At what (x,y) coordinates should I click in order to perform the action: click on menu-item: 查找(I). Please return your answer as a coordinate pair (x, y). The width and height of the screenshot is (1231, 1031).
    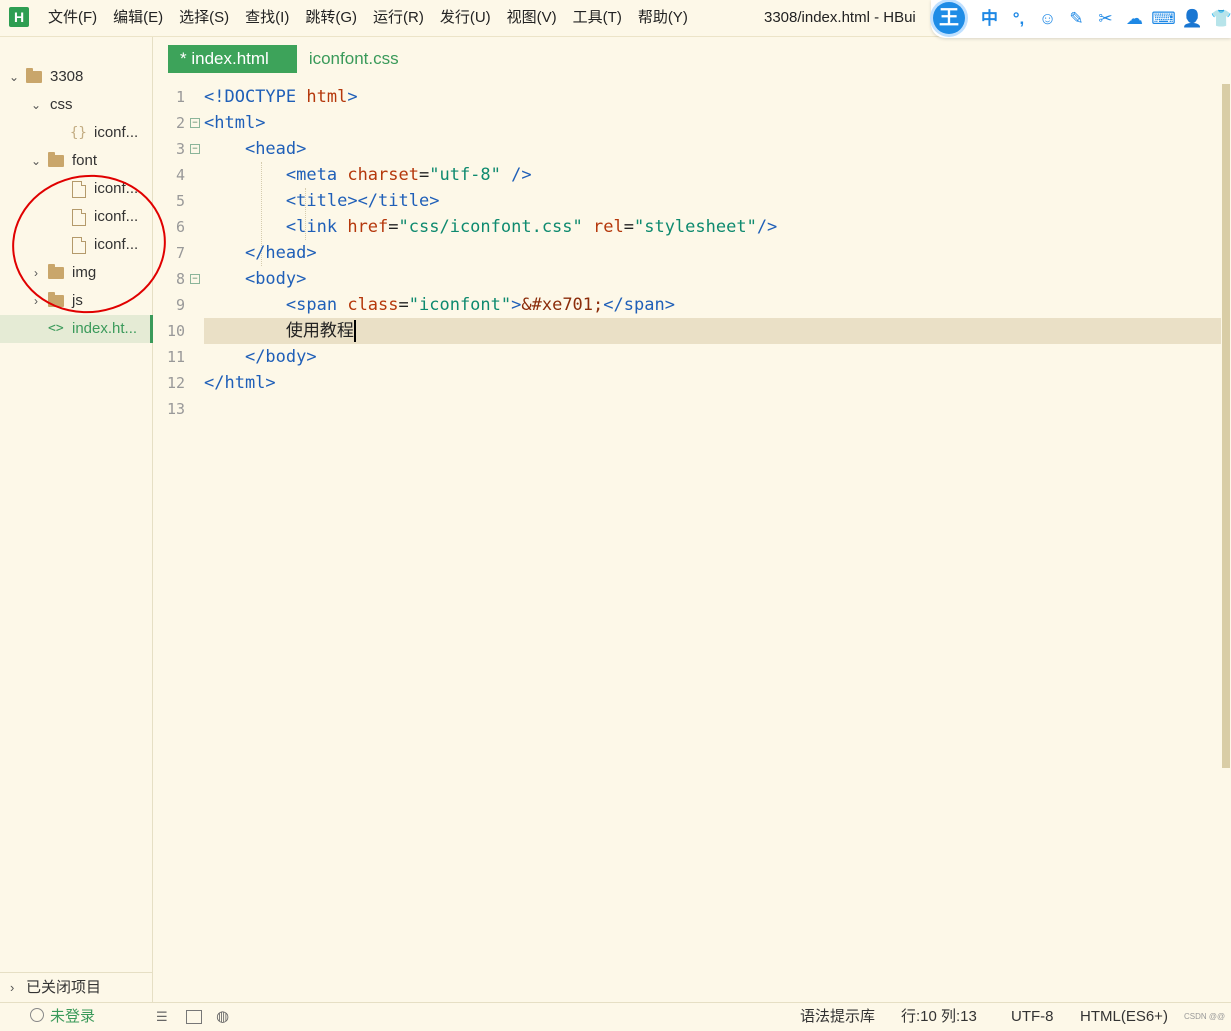
    Looking at the image, I should click on (267, 18).